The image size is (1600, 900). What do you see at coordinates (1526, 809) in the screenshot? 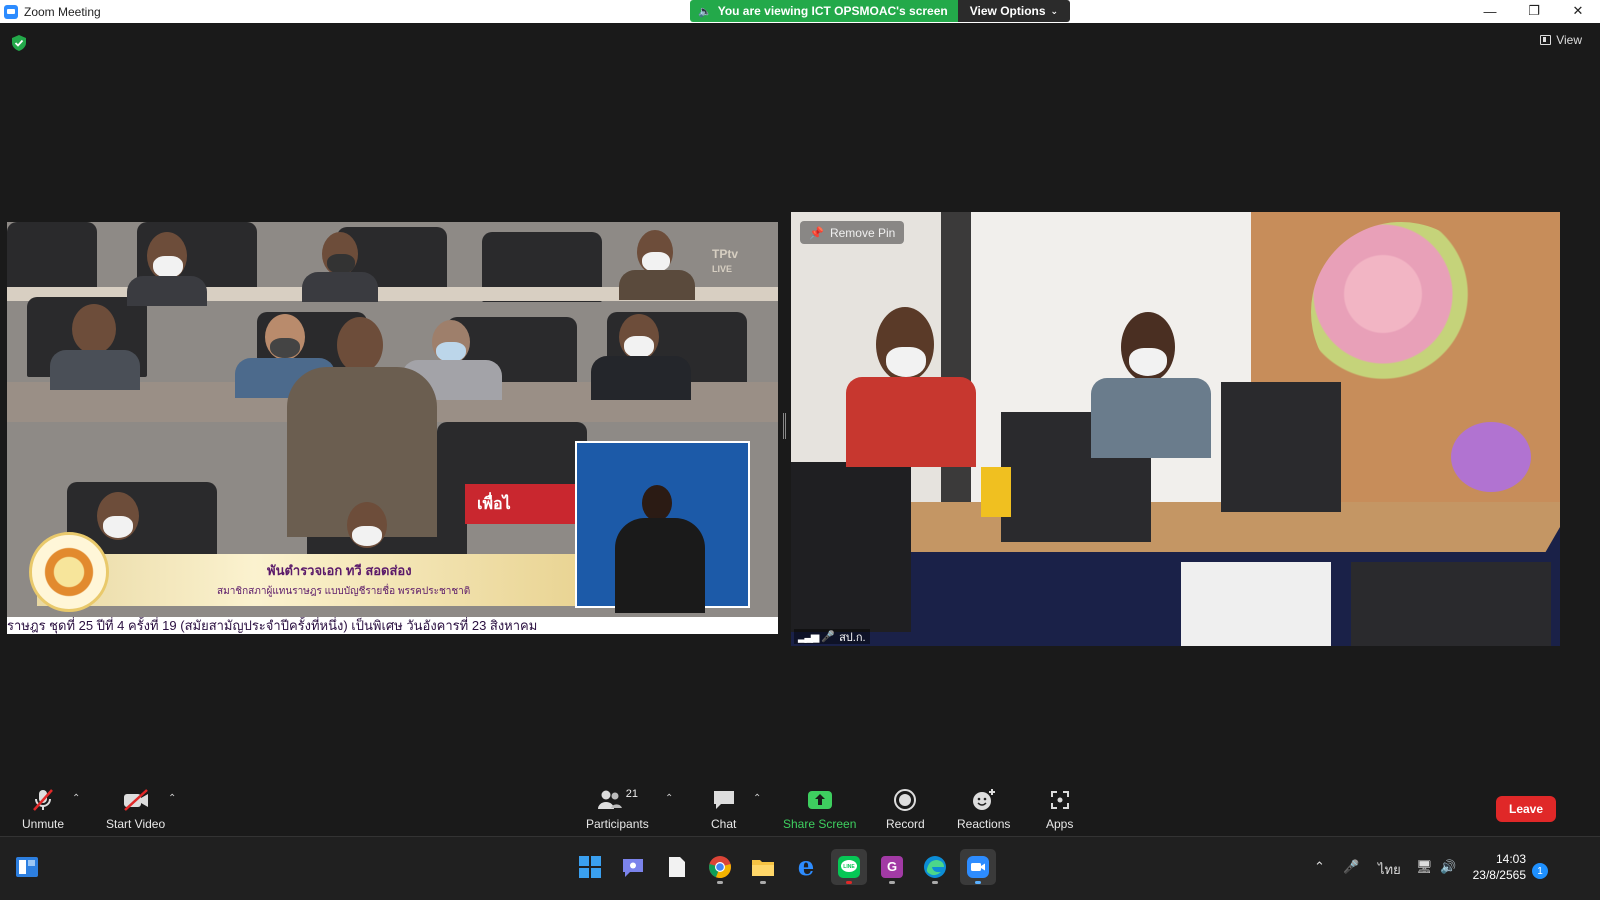
I see `leave-button: Leave` at bounding box center [1526, 809].